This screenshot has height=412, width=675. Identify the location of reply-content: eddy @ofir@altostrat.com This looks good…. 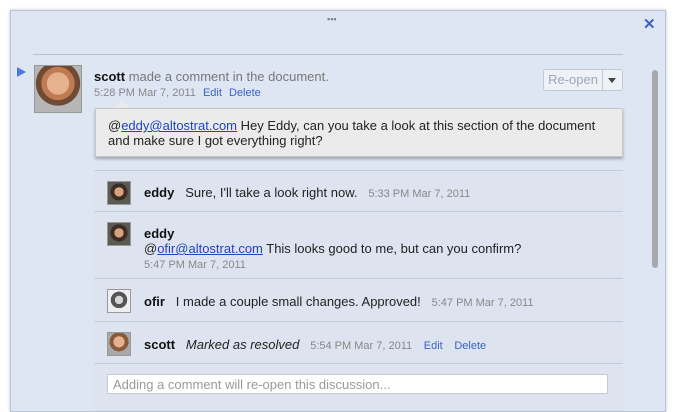
(332, 249).